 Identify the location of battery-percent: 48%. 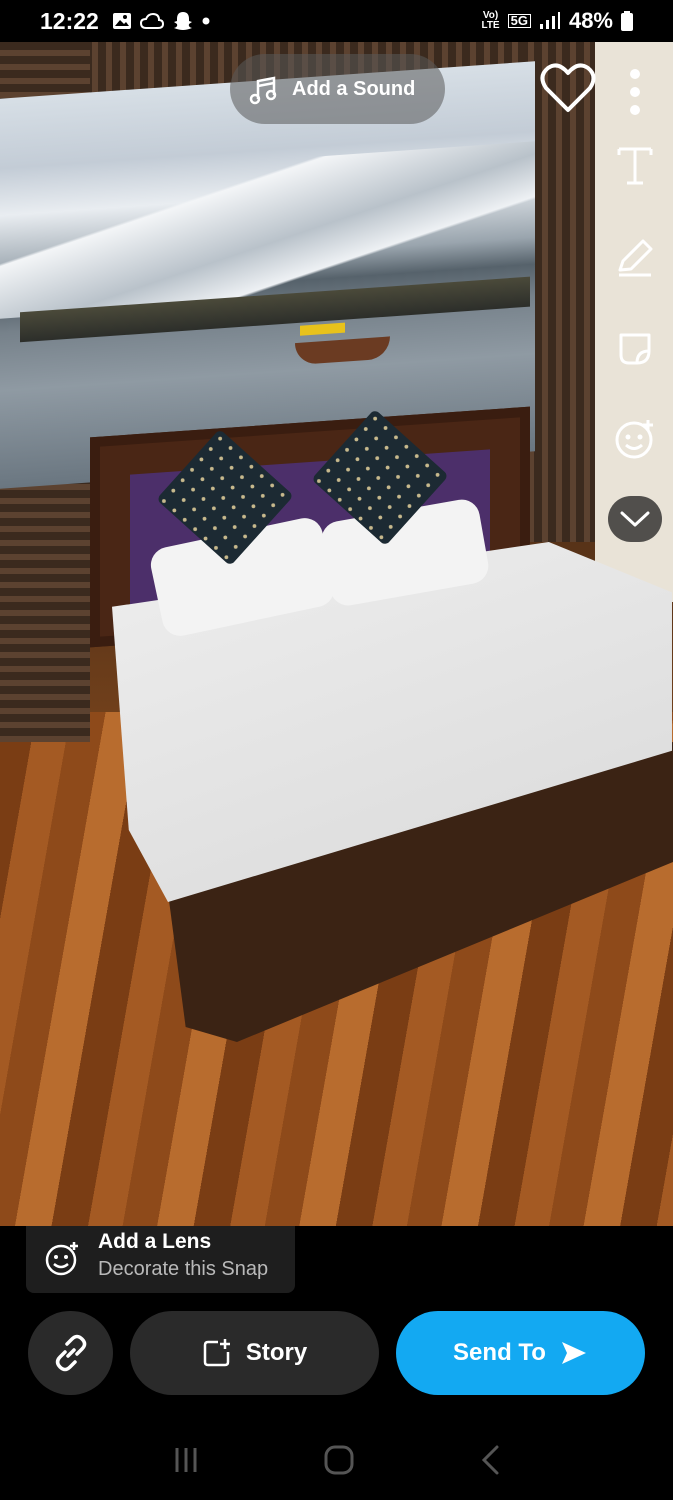
(590, 20).